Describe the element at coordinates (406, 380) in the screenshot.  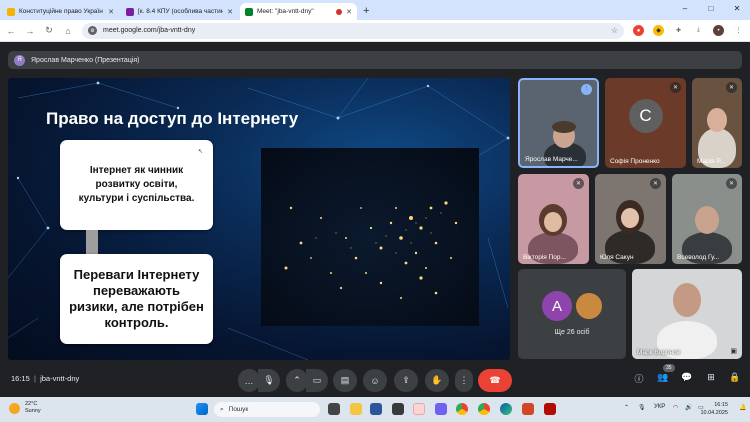
I see `present-screen-button: ⇪` at that location.